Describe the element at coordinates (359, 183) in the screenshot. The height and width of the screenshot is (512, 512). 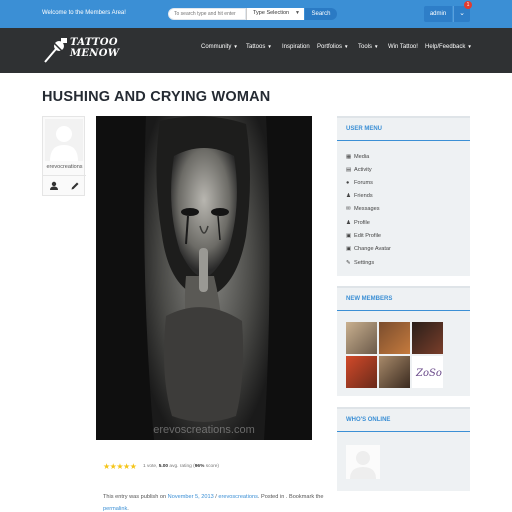
I see `user-menu-item-forums: ● Forums` at that location.